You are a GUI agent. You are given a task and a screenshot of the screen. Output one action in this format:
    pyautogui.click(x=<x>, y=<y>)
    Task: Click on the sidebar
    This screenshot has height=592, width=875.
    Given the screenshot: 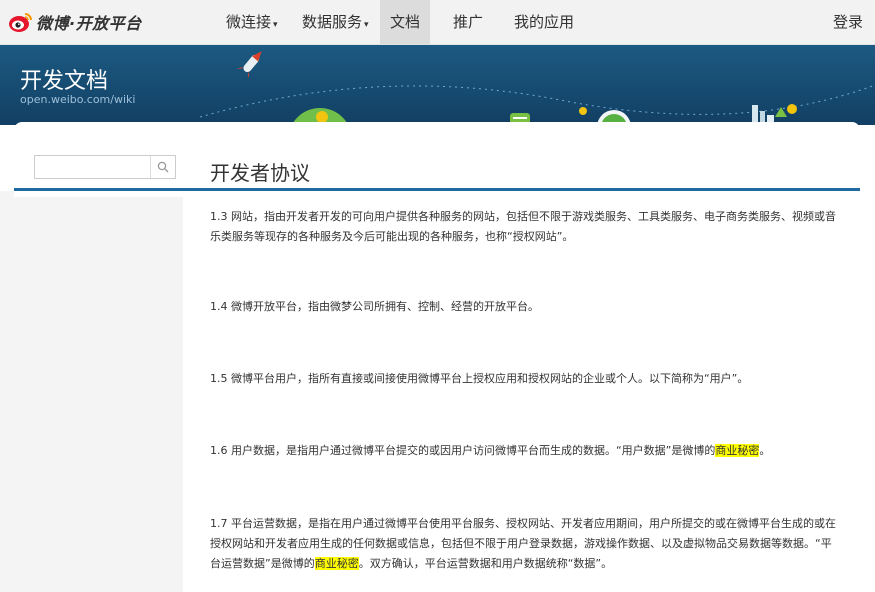 What is the action you would take?
    pyautogui.click(x=91, y=391)
    